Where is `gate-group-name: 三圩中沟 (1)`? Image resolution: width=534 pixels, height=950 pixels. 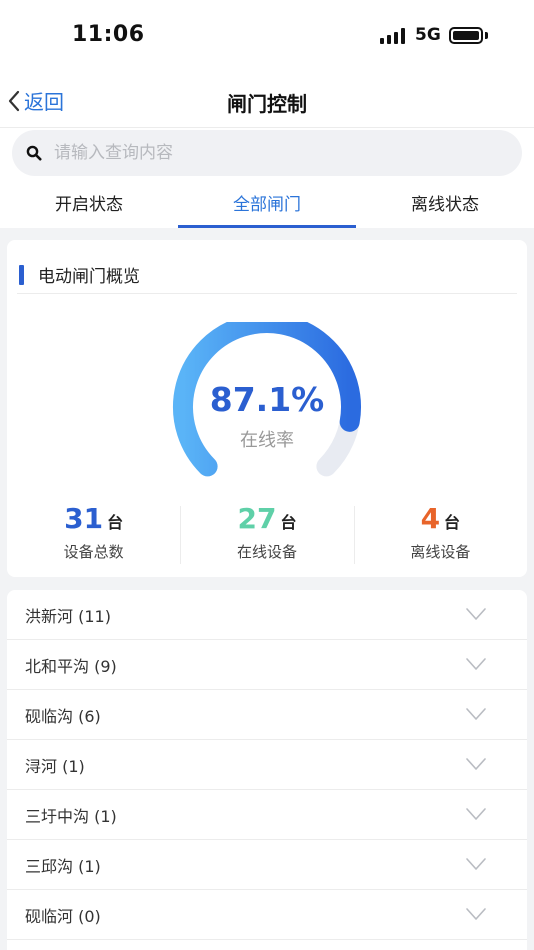 gate-group-name: 三圩中沟 (1) is located at coordinates (71, 816).